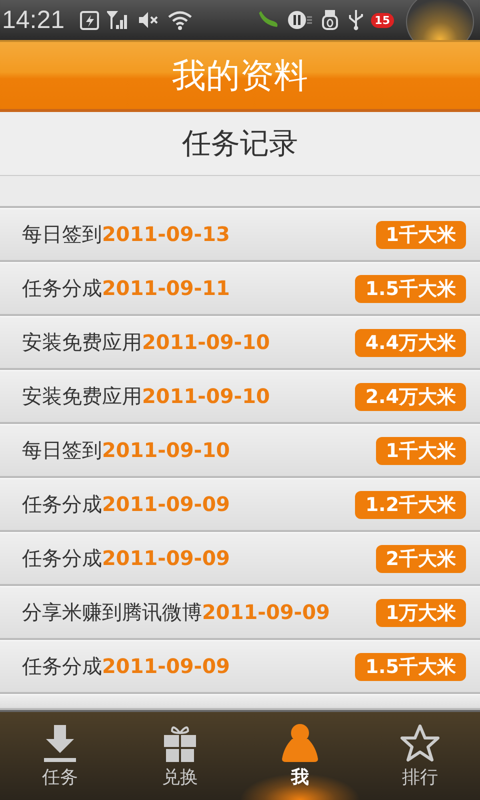 This screenshot has height=800, width=480. Describe the element at coordinates (421, 558) in the screenshot. I see `reward-tag: 2千大米` at that location.